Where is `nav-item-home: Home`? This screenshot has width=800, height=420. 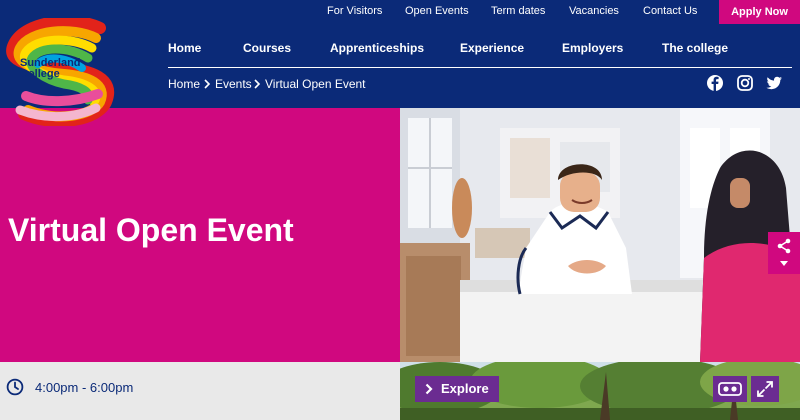 nav-item-home: Home is located at coordinates (184, 48).